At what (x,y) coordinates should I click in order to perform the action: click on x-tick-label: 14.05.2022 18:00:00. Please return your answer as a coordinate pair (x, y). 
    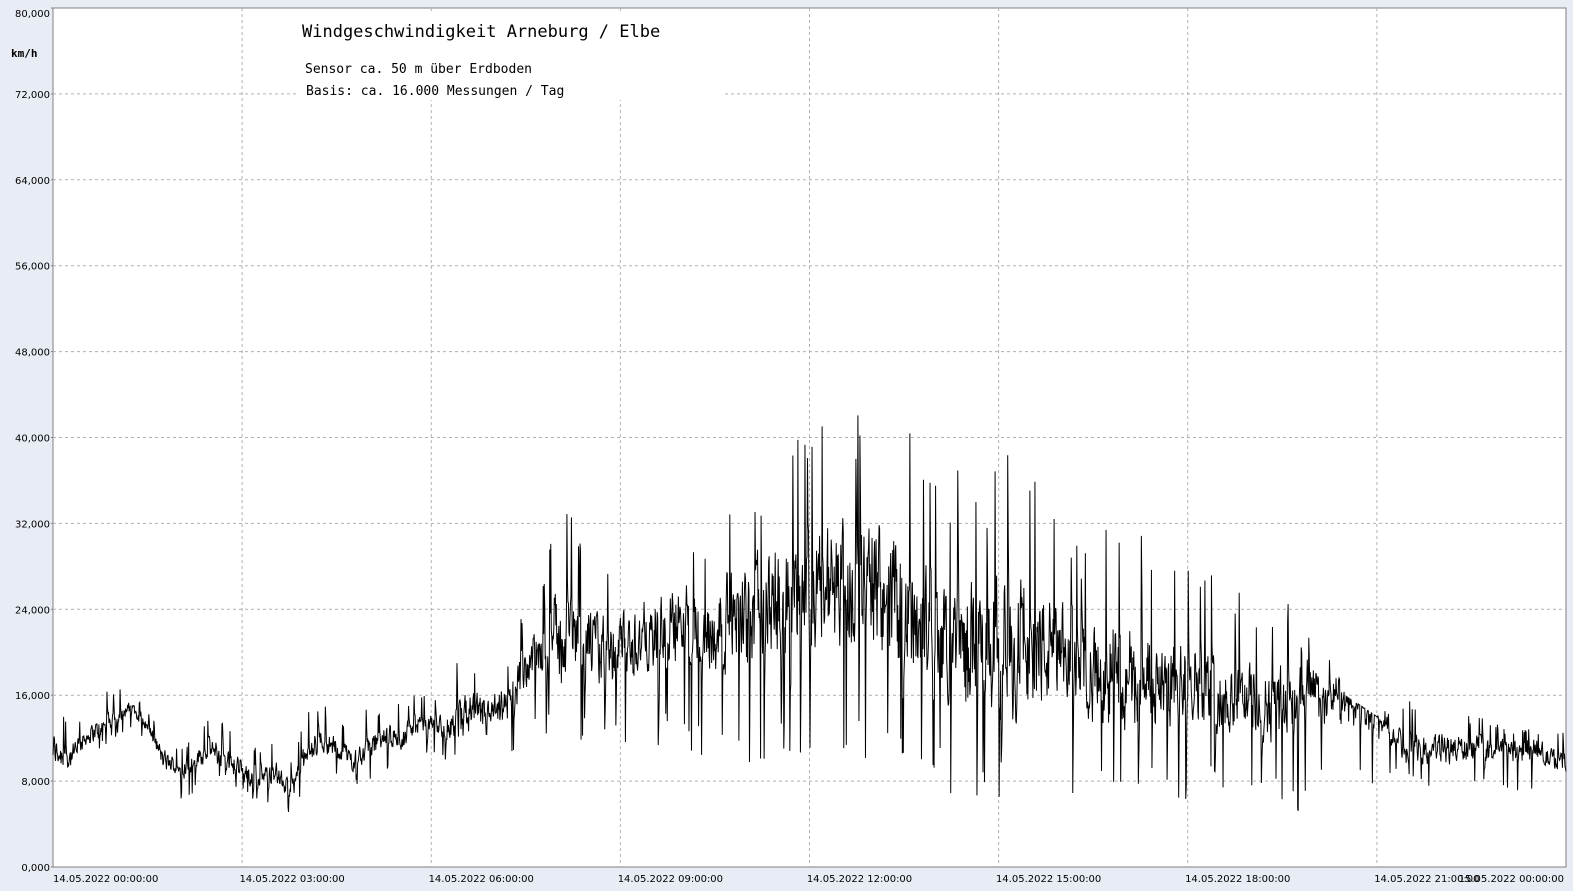
    Looking at the image, I should click on (1237, 879).